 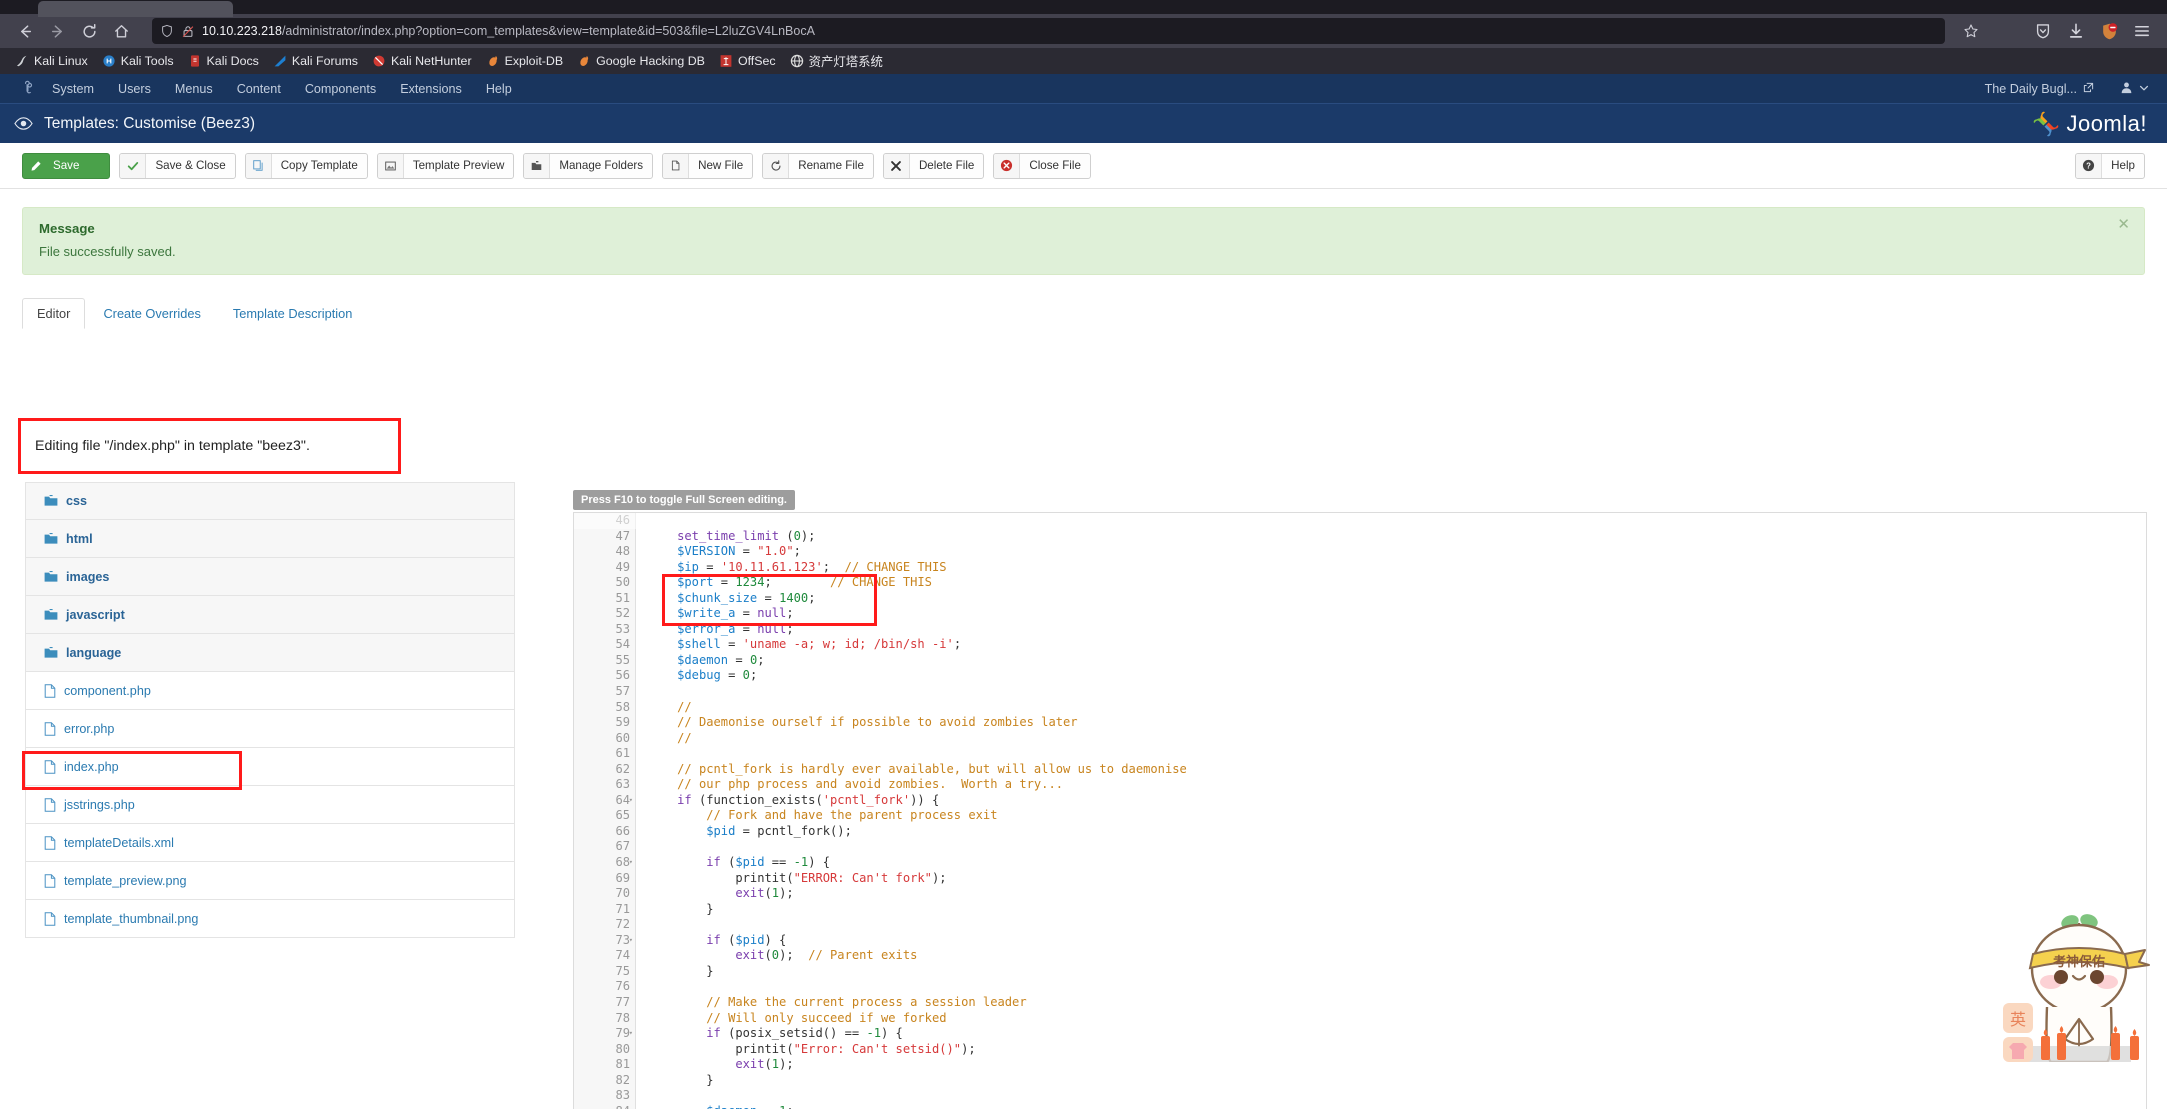 I want to click on file-tree-label: css, so click(x=76, y=501).